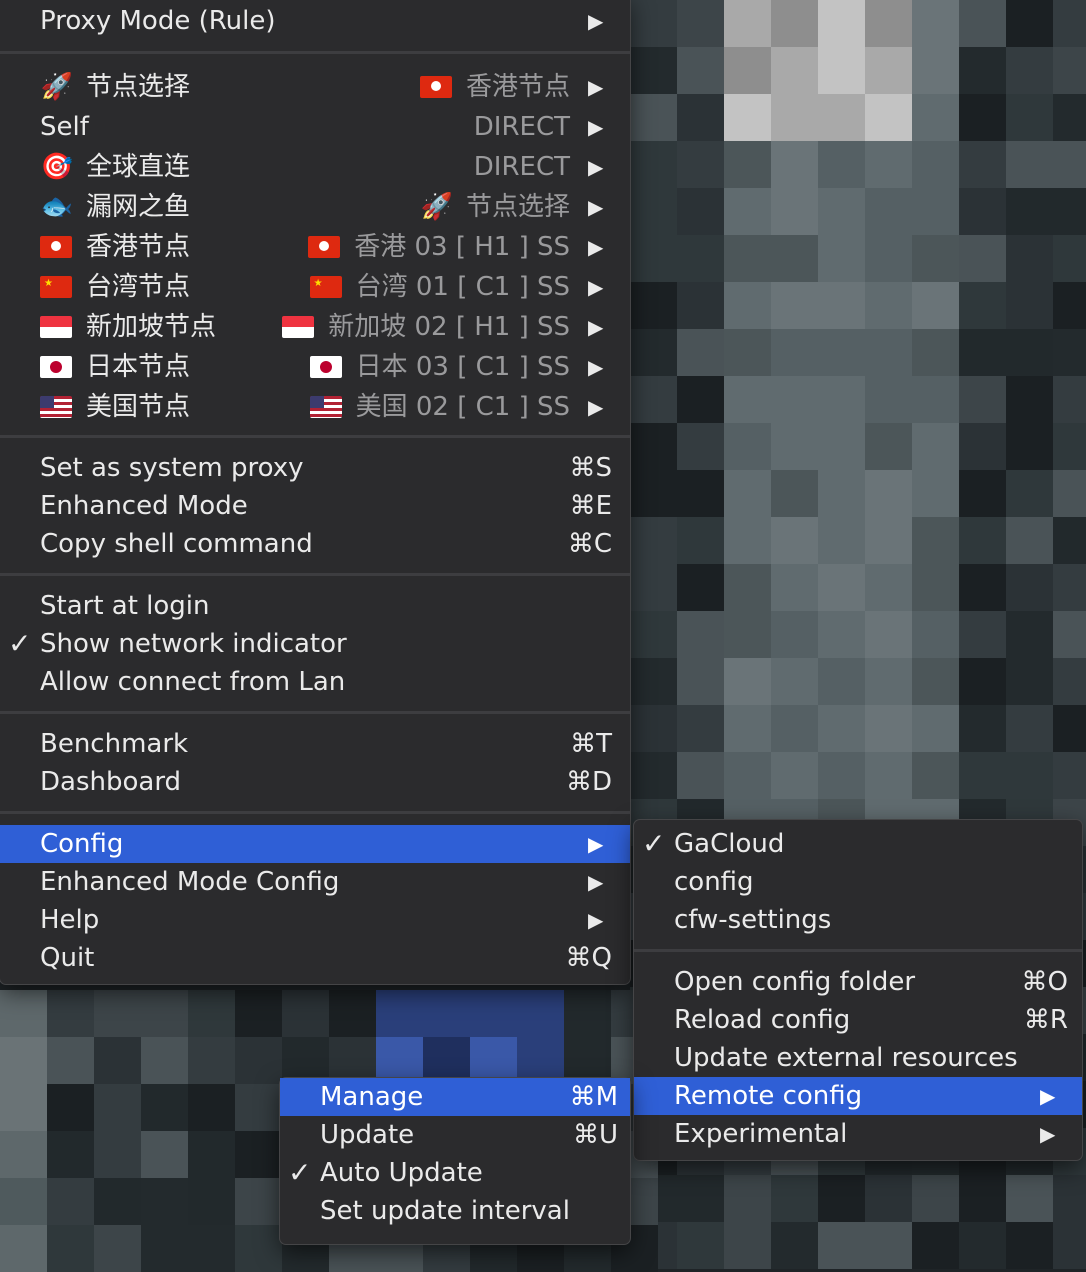 The height and width of the screenshot is (1272, 1086). What do you see at coordinates (115, 247) in the screenshot?
I see `proxy-group-name: 香港节点` at bounding box center [115, 247].